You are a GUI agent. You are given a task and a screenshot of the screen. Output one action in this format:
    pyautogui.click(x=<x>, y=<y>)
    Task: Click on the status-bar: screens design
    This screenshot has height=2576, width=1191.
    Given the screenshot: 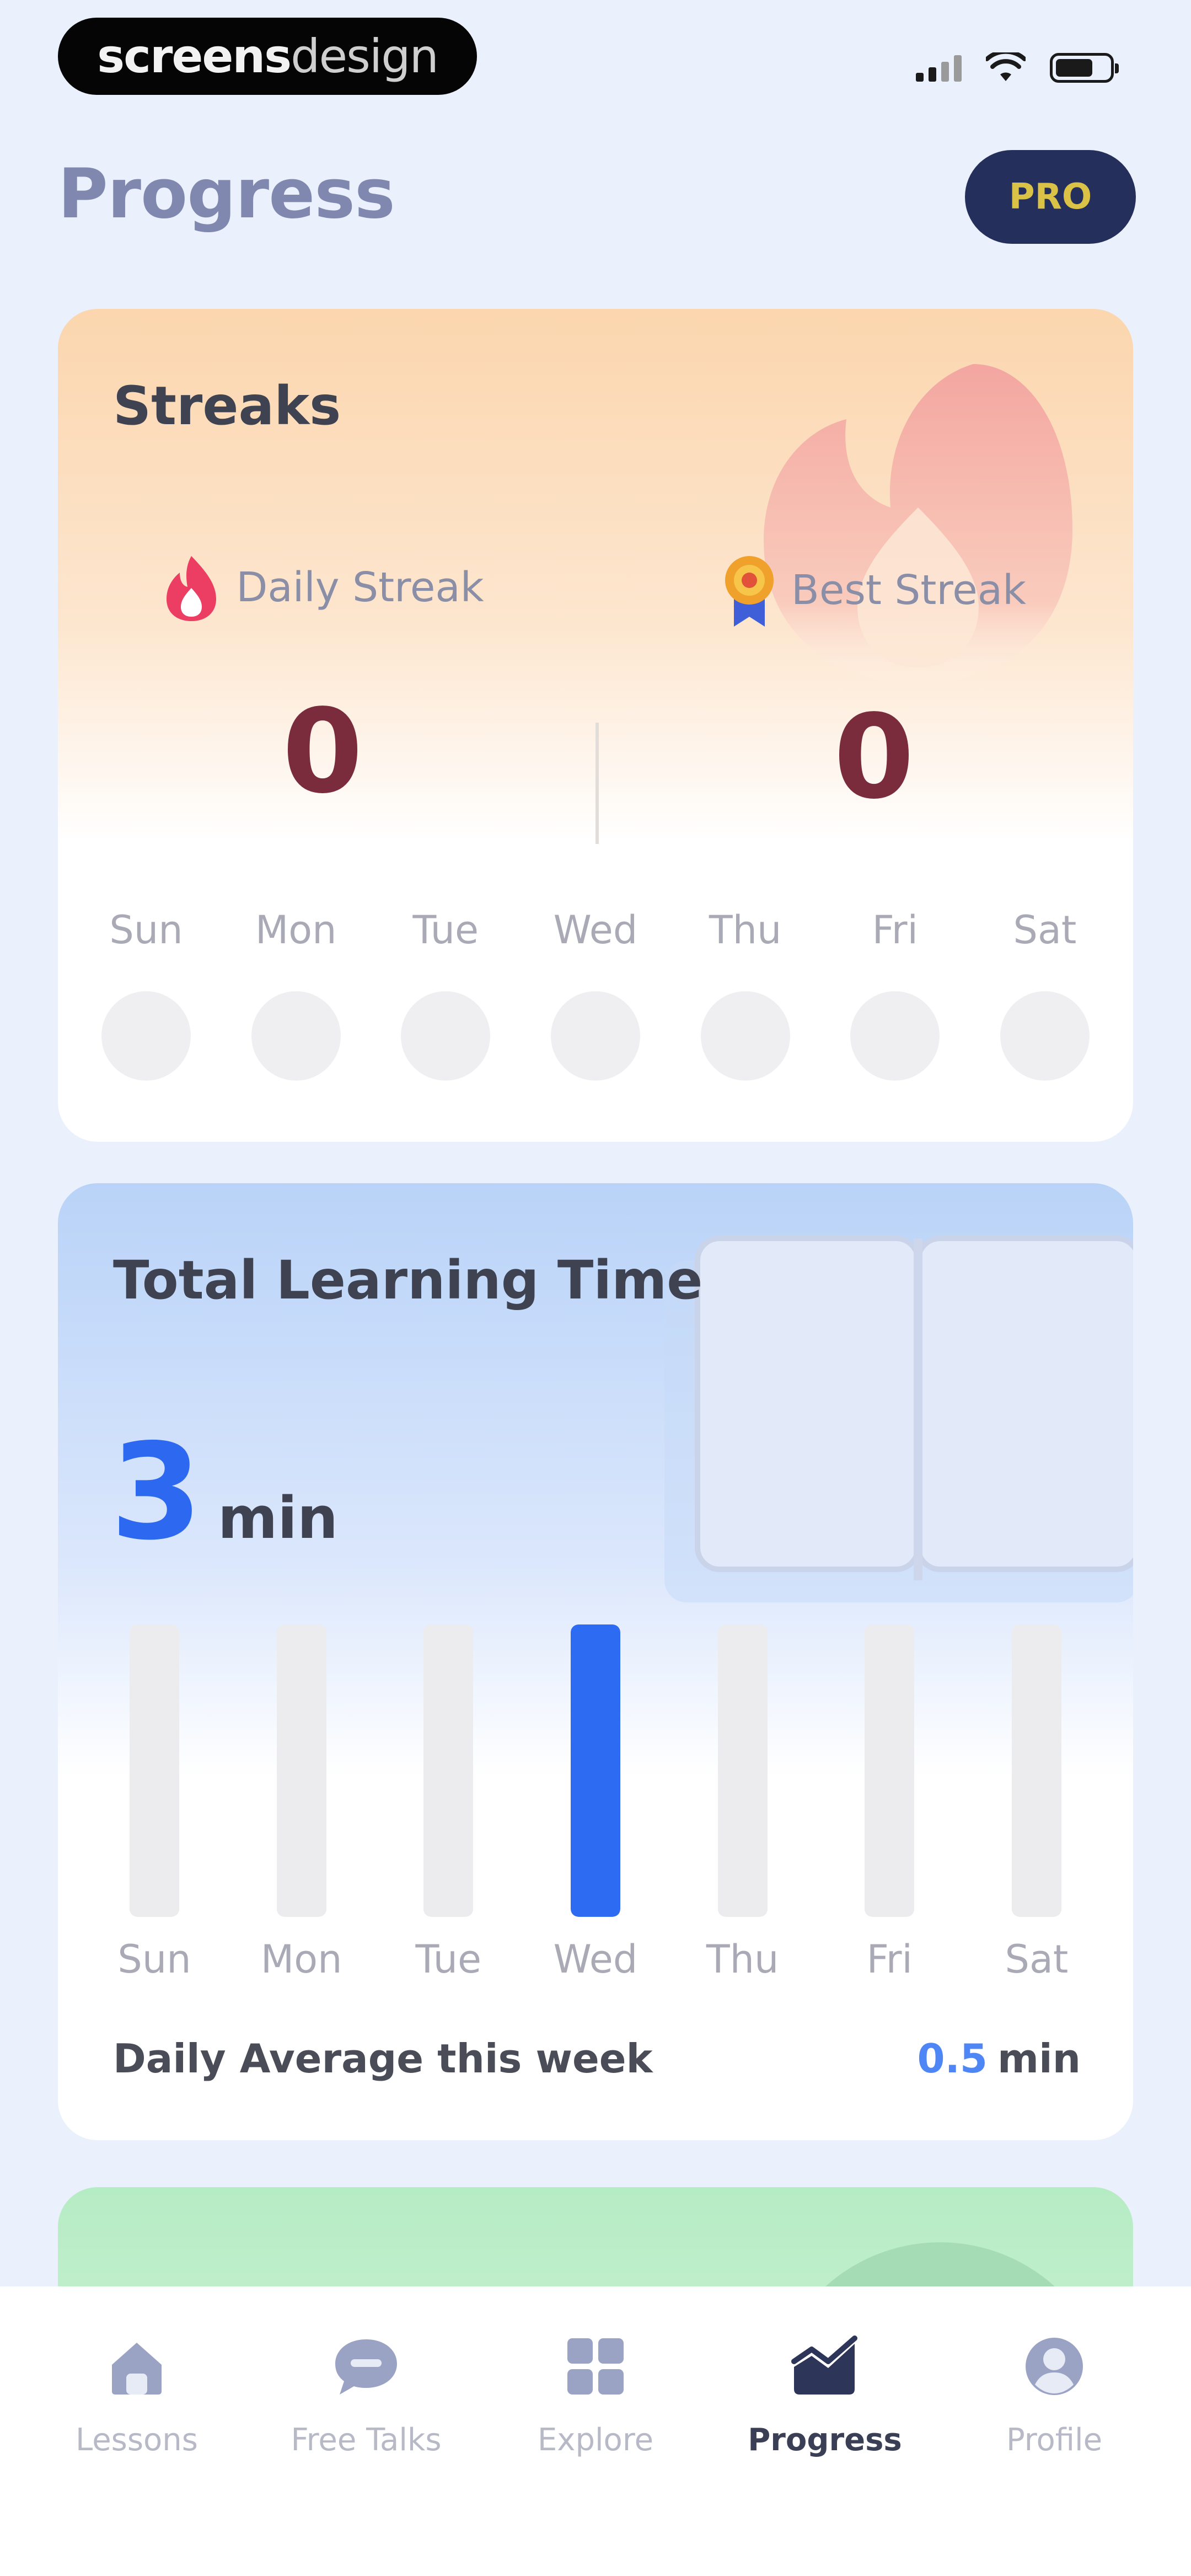 What is the action you would take?
    pyautogui.click(x=595, y=60)
    